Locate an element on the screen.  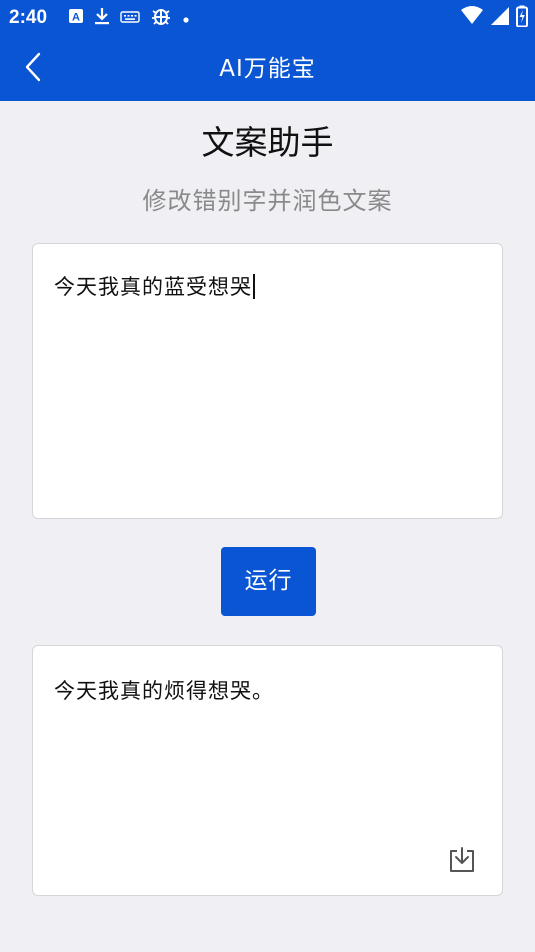
save-output-button is located at coordinates (462, 862).